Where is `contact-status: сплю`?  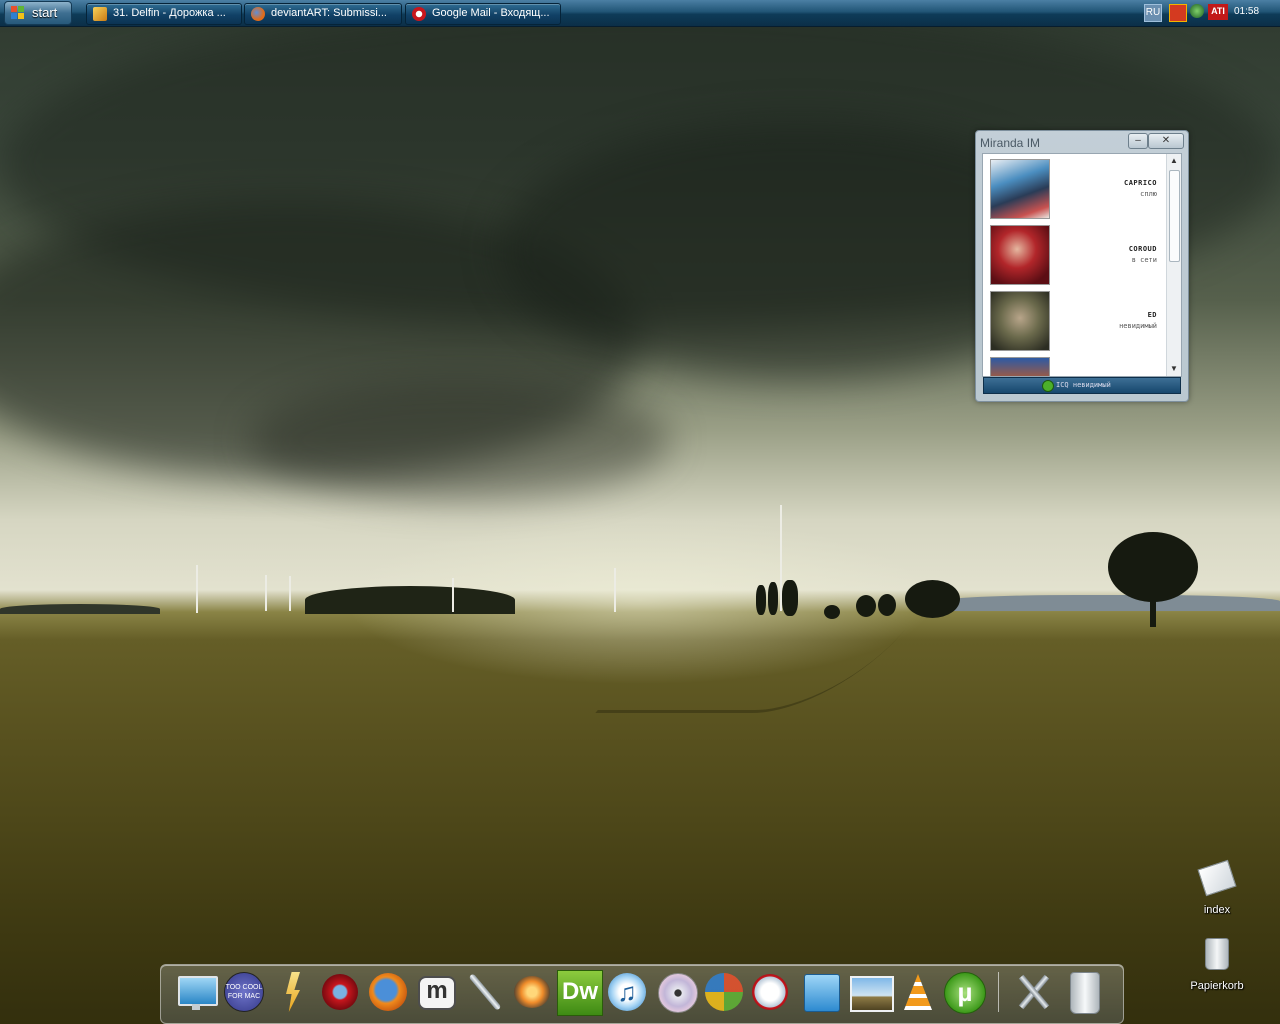
contact-status: сплю is located at coordinates (1148, 194).